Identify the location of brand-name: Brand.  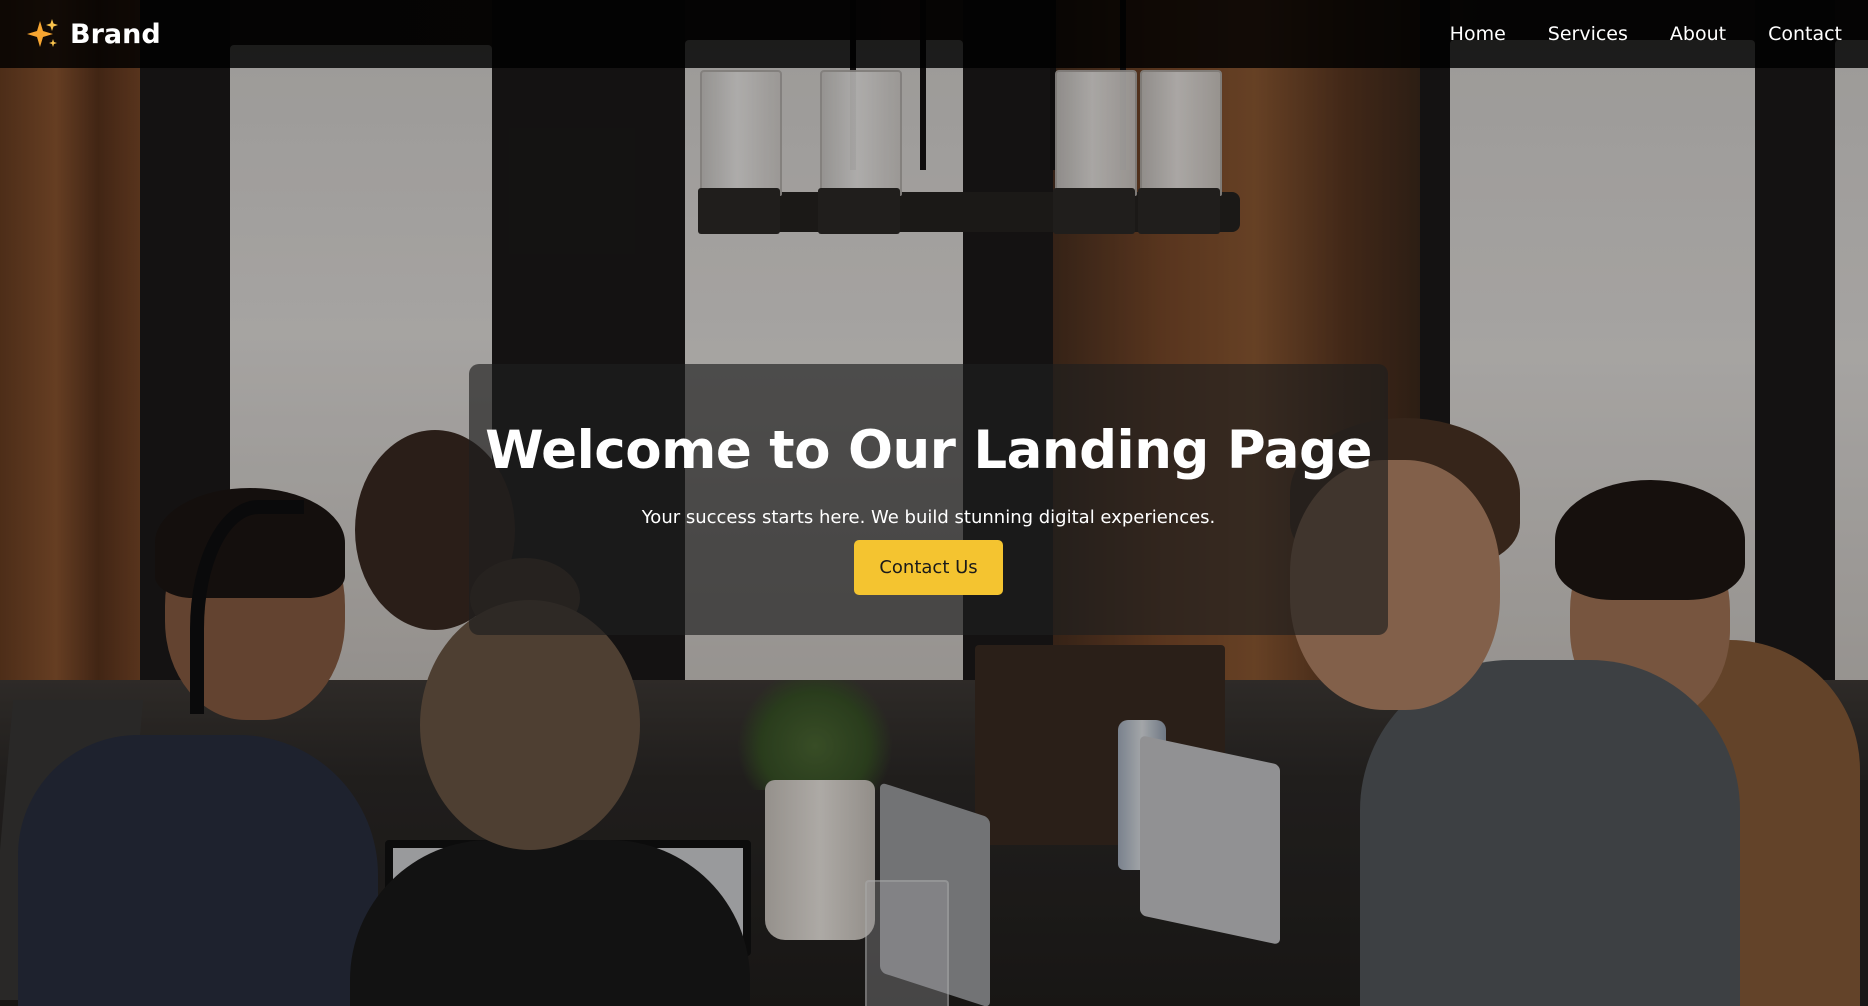
(115, 34).